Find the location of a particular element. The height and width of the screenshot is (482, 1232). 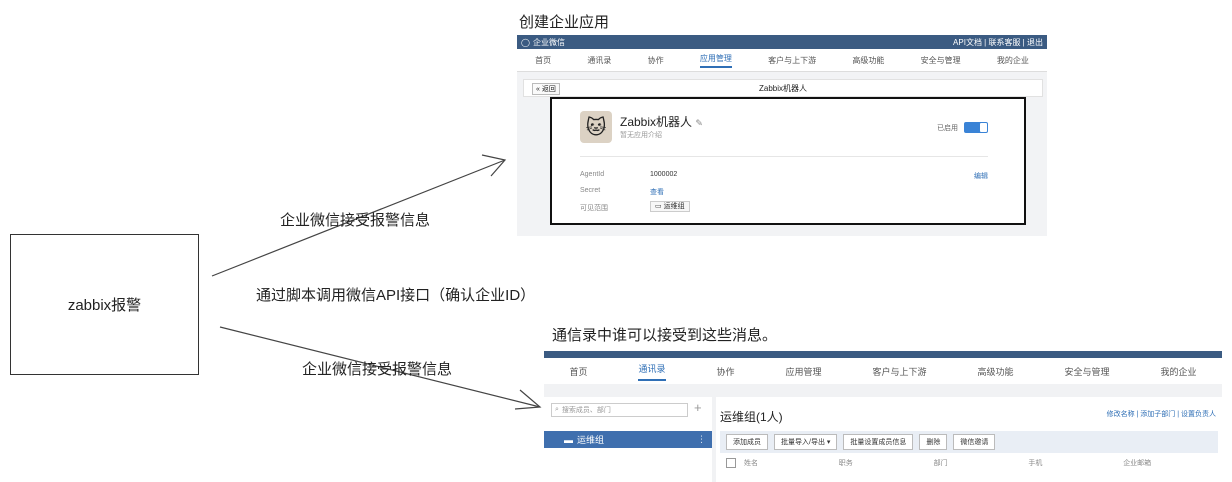

caption-contacts: 通信录中谁可以接受到这些消息。 is located at coordinates (665, 335).